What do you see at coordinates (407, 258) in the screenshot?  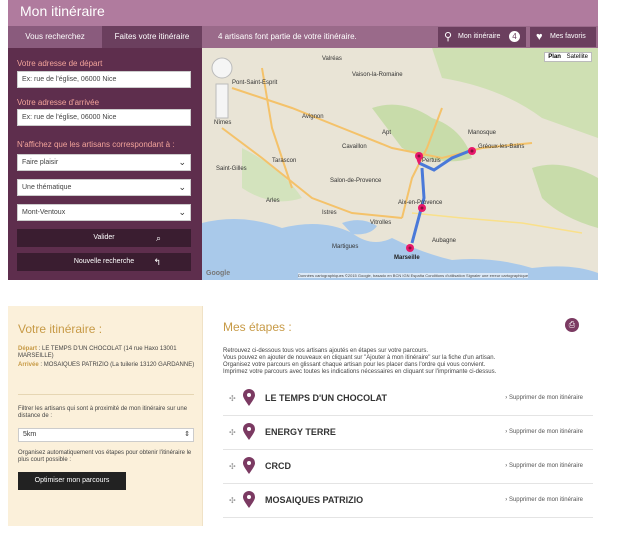 I see `map-label-marseille: Marseille` at bounding box center [407, 258].